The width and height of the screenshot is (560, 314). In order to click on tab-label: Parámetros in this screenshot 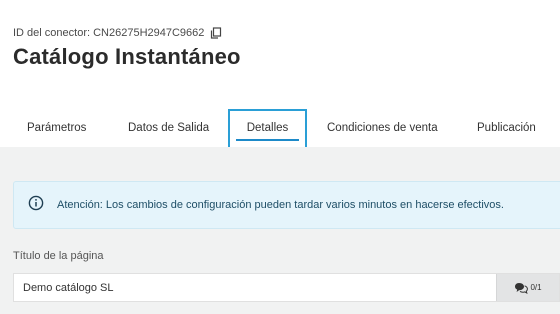, I will do `click(57, 128)`.